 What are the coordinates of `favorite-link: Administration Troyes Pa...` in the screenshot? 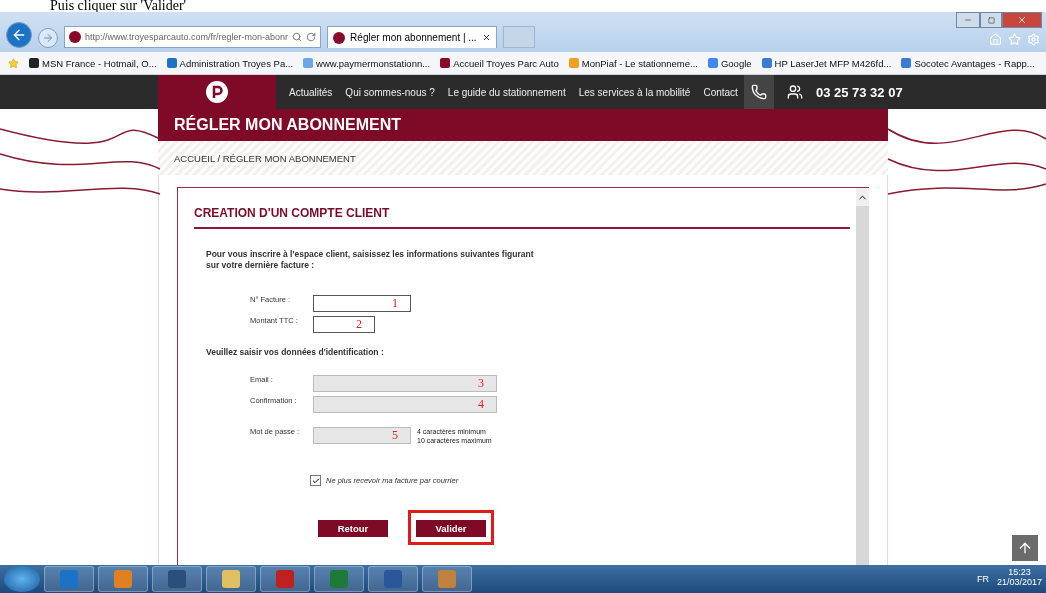 It's located at (230, 63).